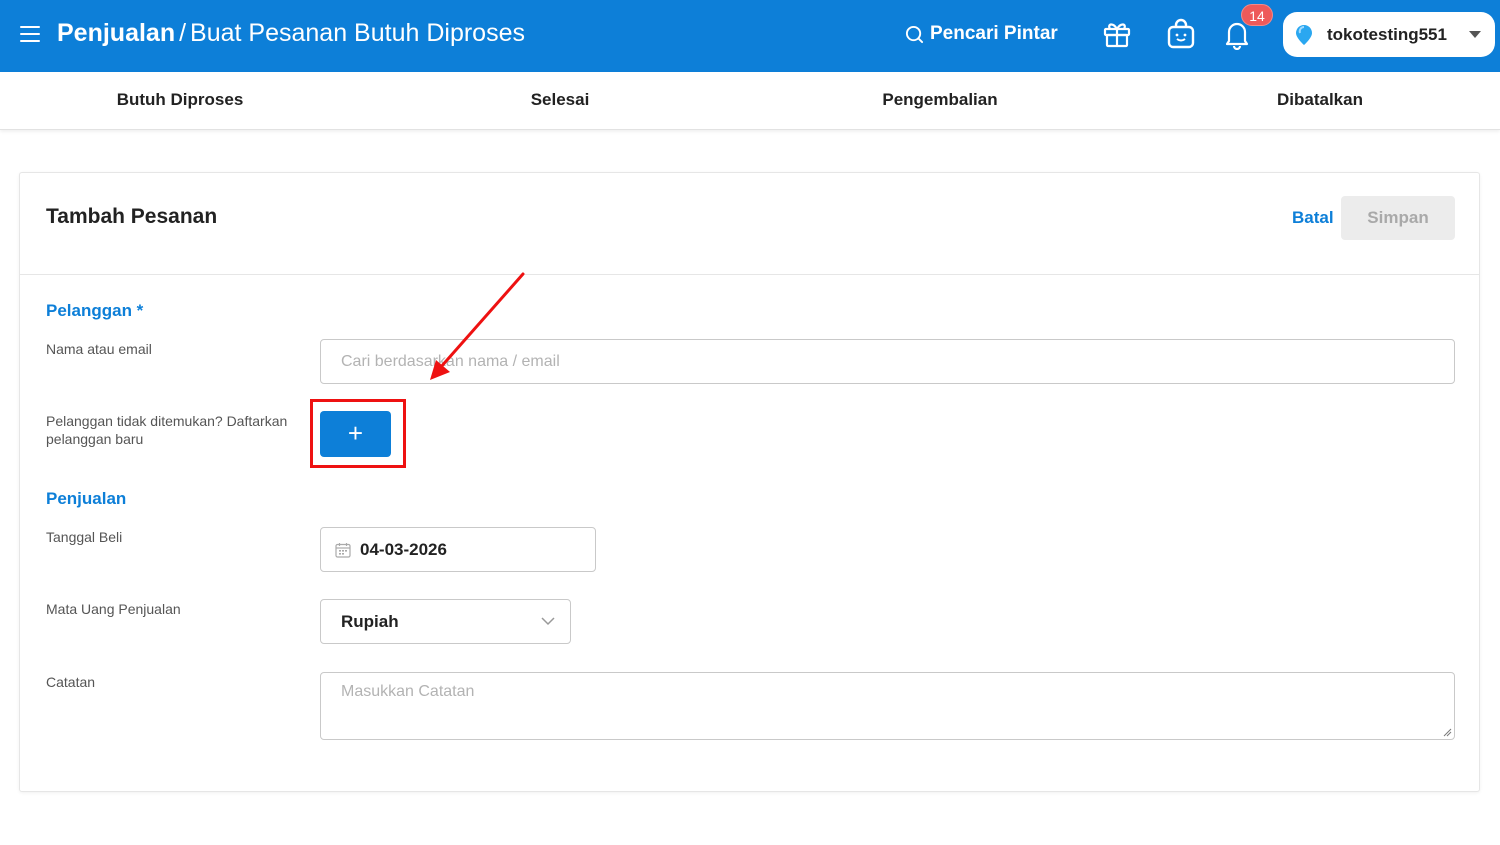  Describe the element at coordinates (132, 216) in the screenshot. I see `card-title: Tambah Pesanan` at that location.